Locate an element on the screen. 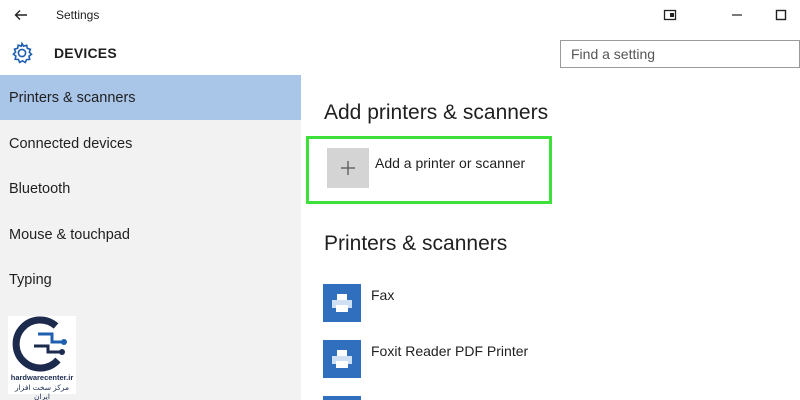 This screenshot has height=400, width=800. title-bar: Settings is located at coordinates (400, 16).